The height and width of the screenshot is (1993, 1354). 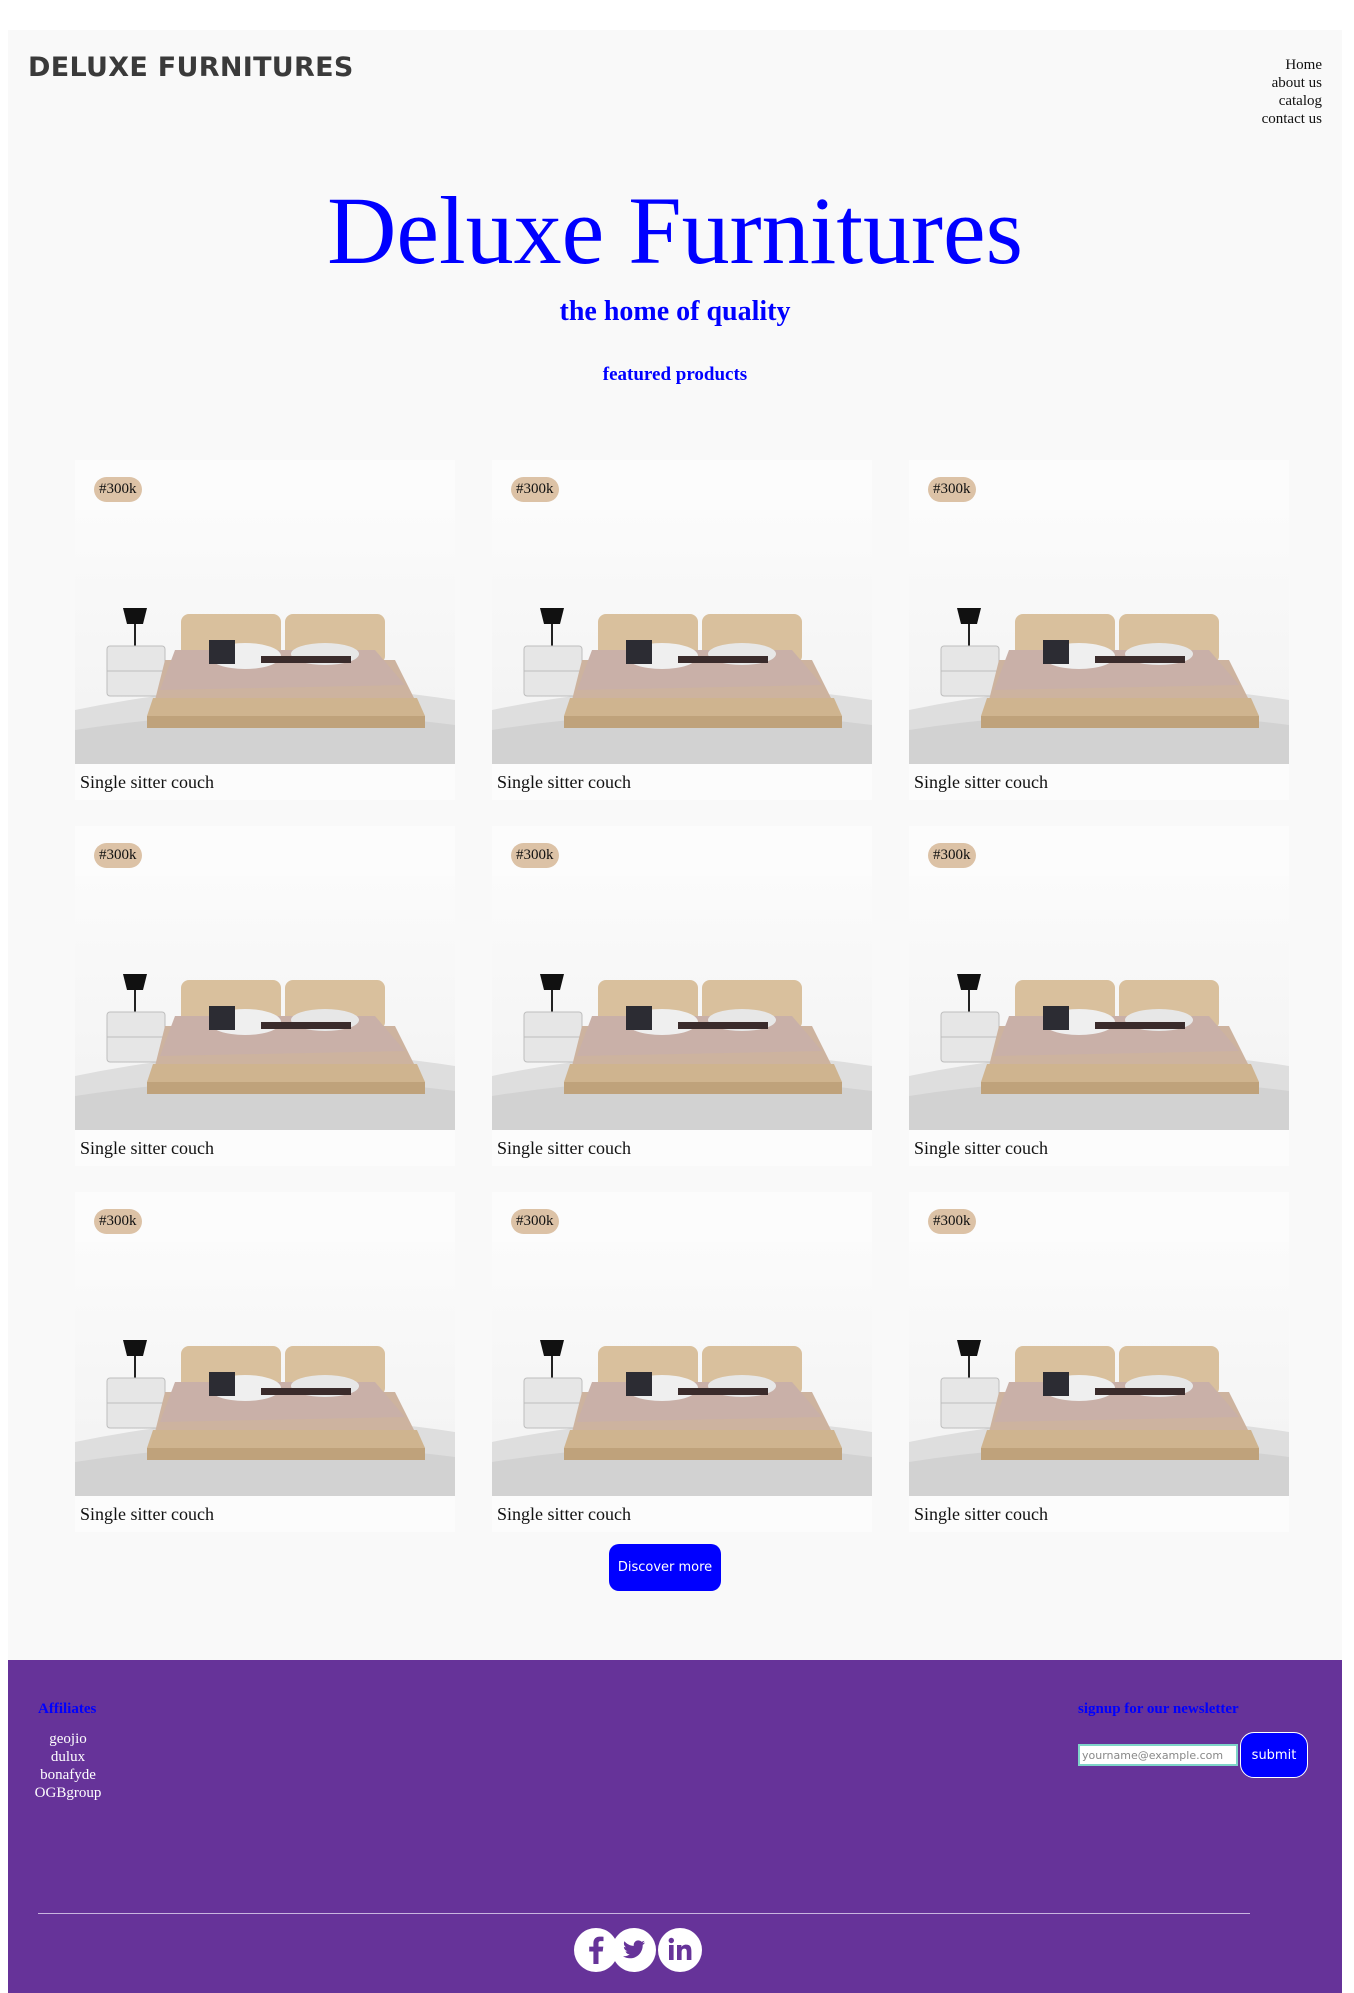 I want to click on affiliate-link: bonafyde, so click(x=68, y=1775).